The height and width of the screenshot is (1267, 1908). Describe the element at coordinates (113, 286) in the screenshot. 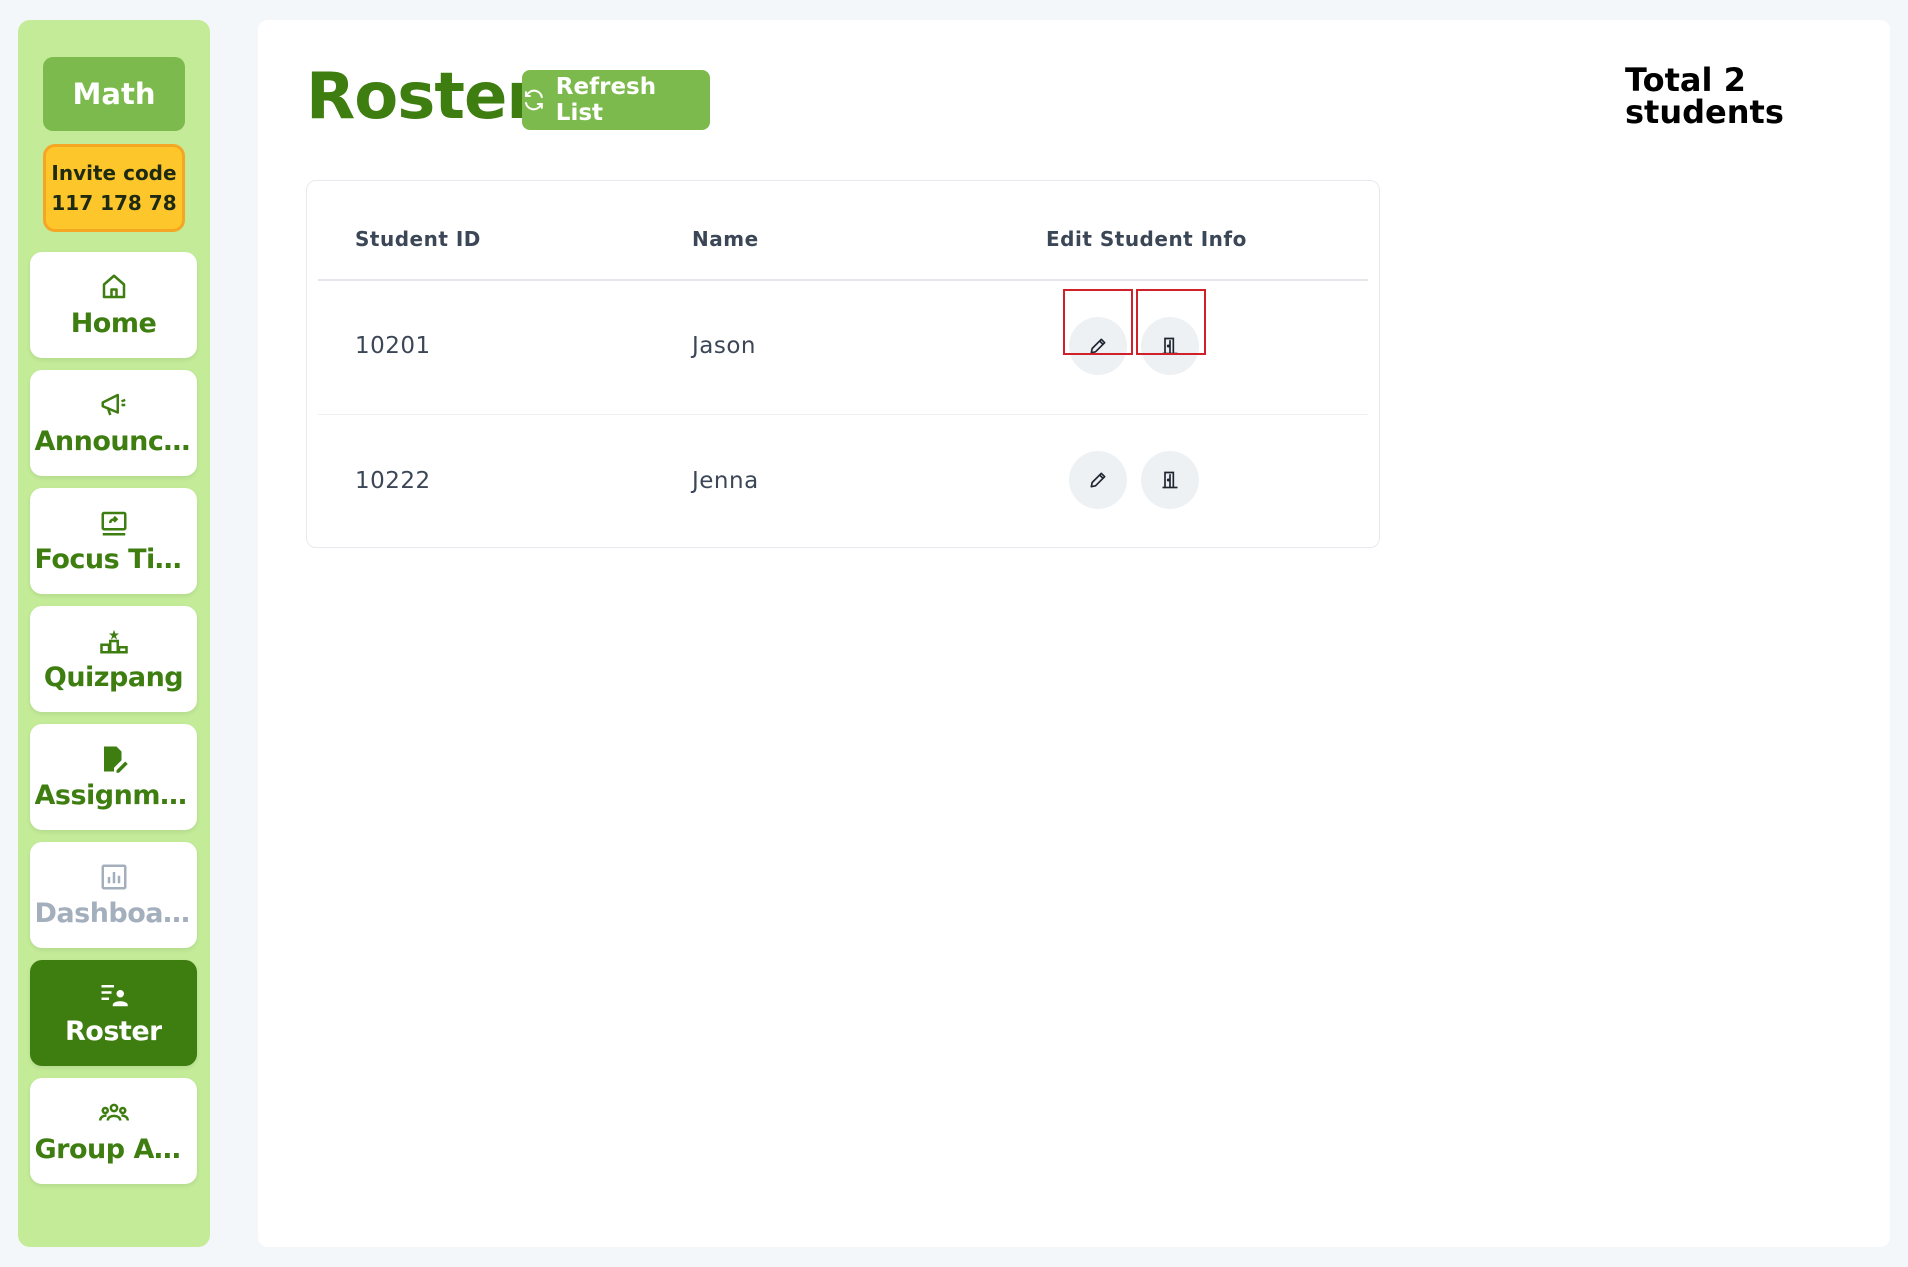

I see `home-icon` at that location.